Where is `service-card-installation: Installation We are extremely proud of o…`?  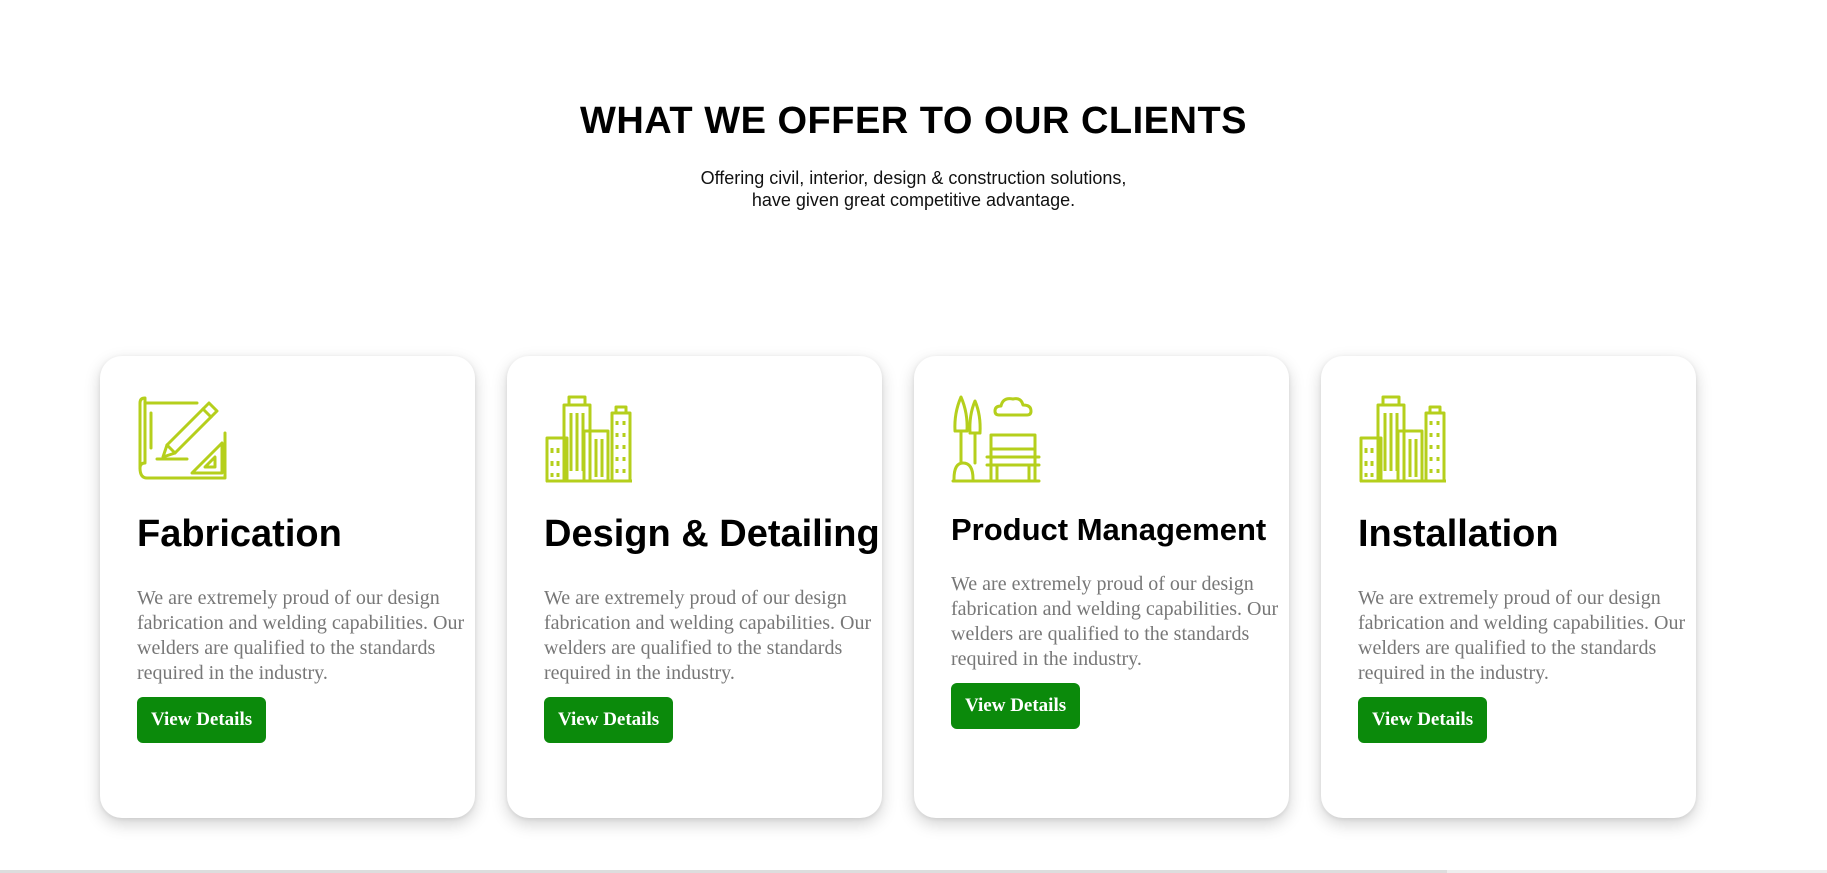 service-card-installation: Installation We are extremely proud of o… is located at coordinates (1508, 587).